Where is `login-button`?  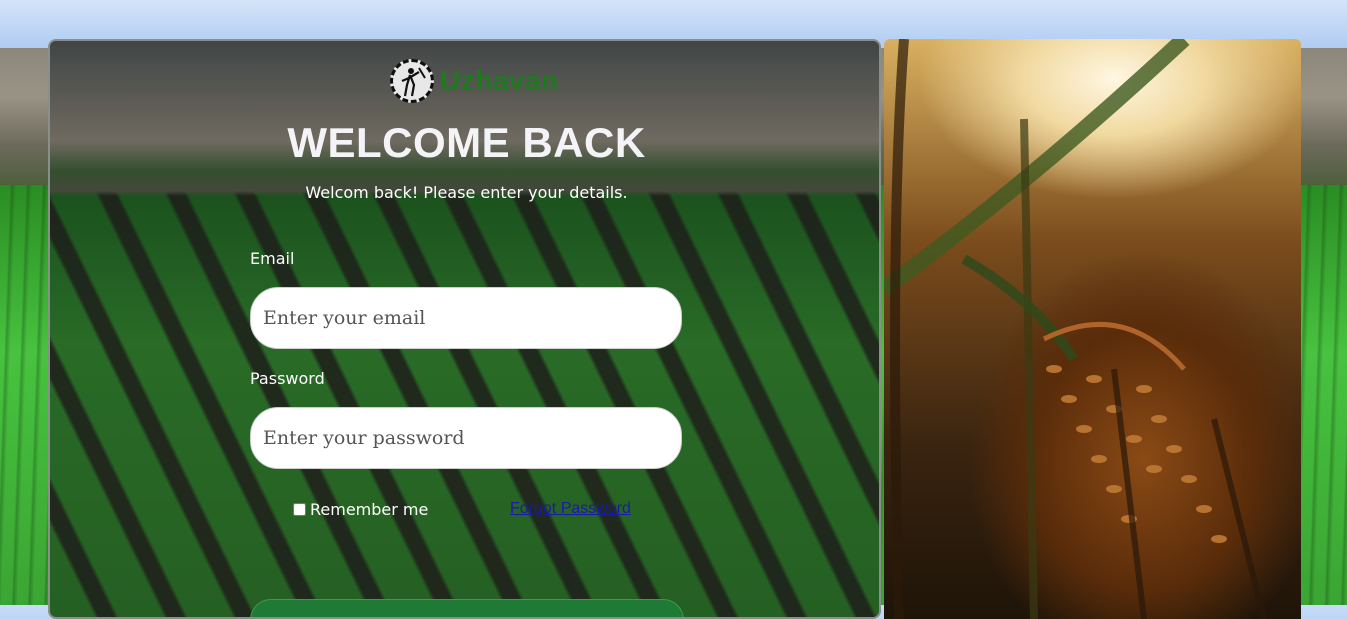 login-button is located at coordinates (467, 608).